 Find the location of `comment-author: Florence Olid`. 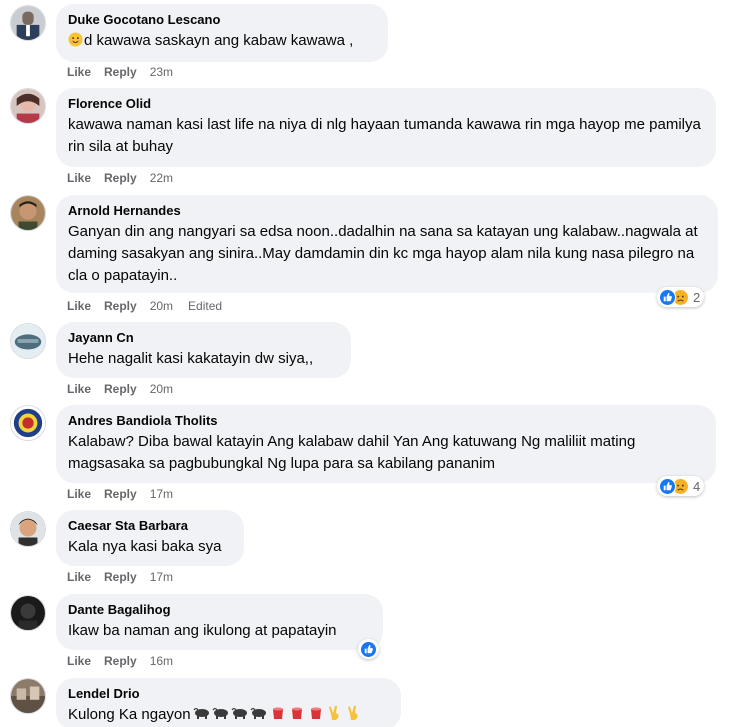

comment-author: Florence Olid is located at coordinates (386, 104).